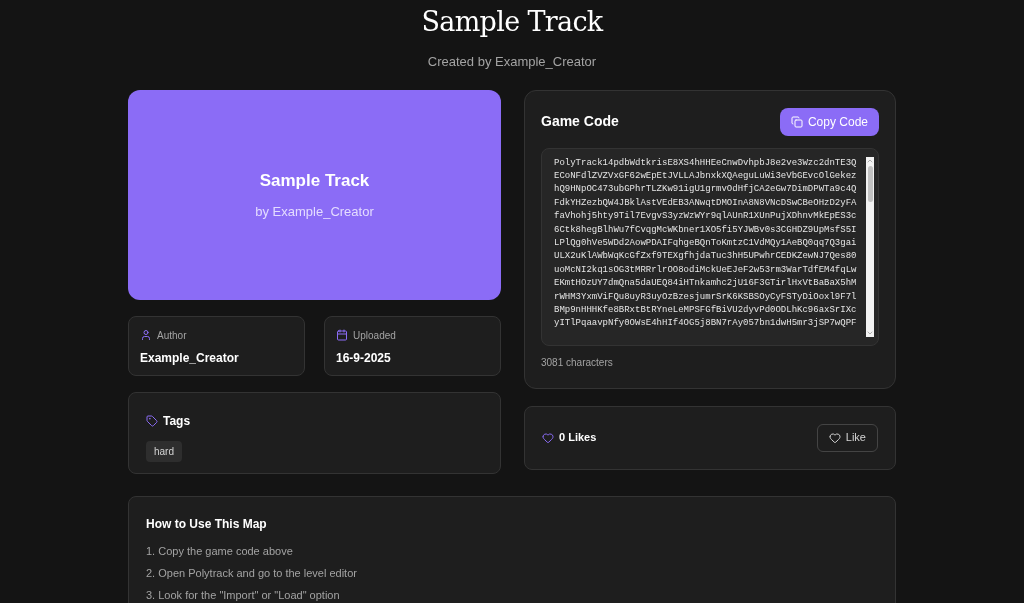  Describe the element at coordinates (207, 524) in the screenshot. I see `how-to-title: How to Use This Map` at that location.